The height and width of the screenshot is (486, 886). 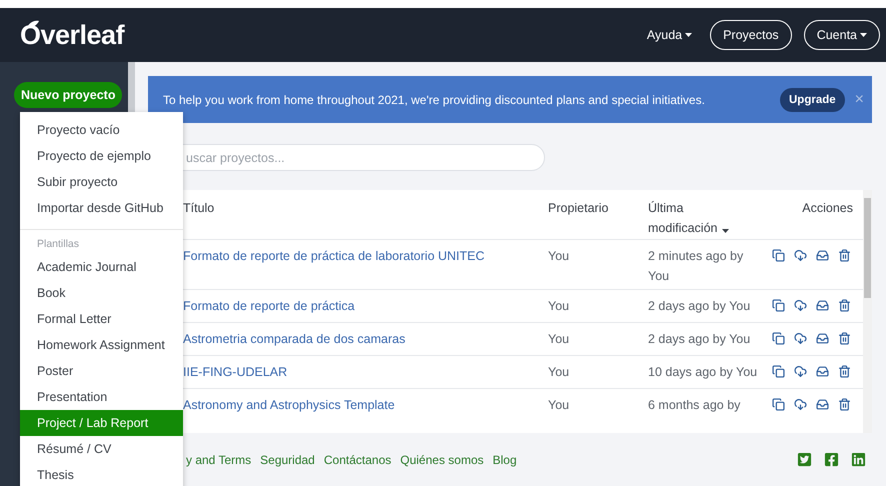 What do you see at coordinates (858, 459) in the screenshot?
I see `linkedin-icon` at bounding box center [858, 459].